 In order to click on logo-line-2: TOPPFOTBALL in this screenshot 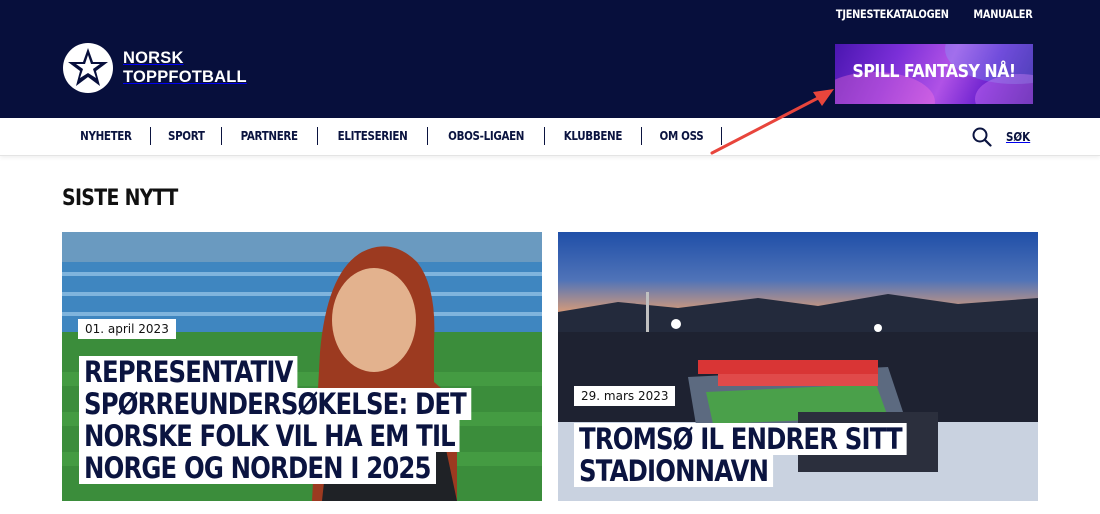, I will do `click(185, 77)`.